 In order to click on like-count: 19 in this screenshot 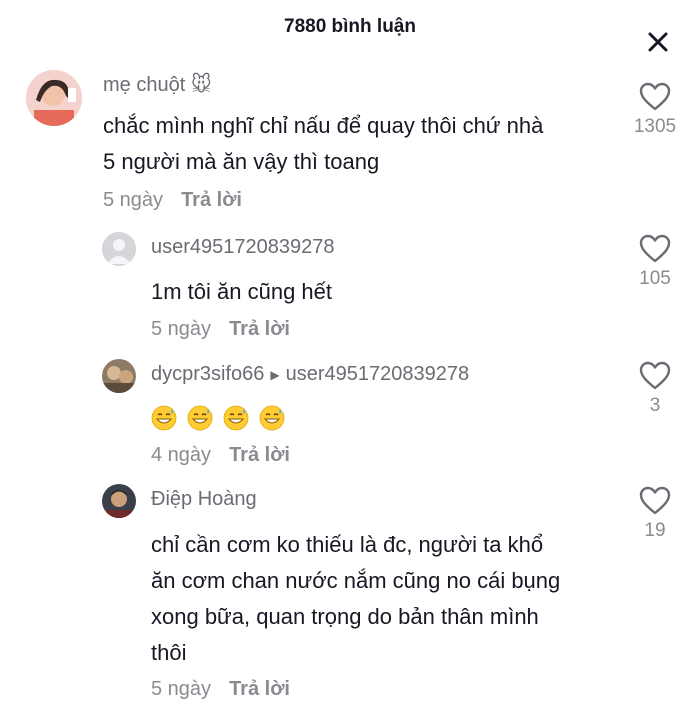, I will do `click(655, 530)`.